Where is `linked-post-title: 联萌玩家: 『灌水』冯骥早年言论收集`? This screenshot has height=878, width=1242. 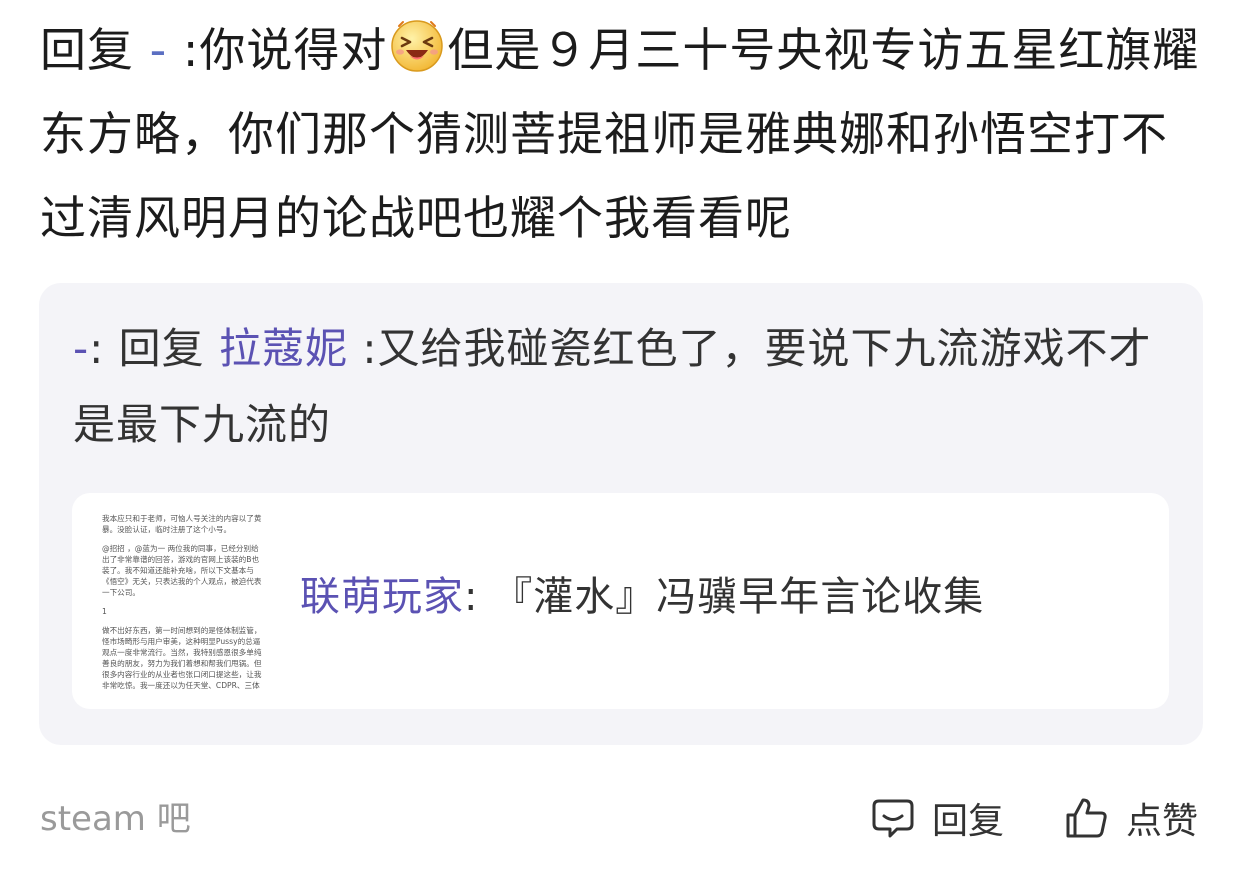 linked-post-title: 联萌玩家: 『灌水』冯骥早年言论收集 is located at coordinates (642, 597).